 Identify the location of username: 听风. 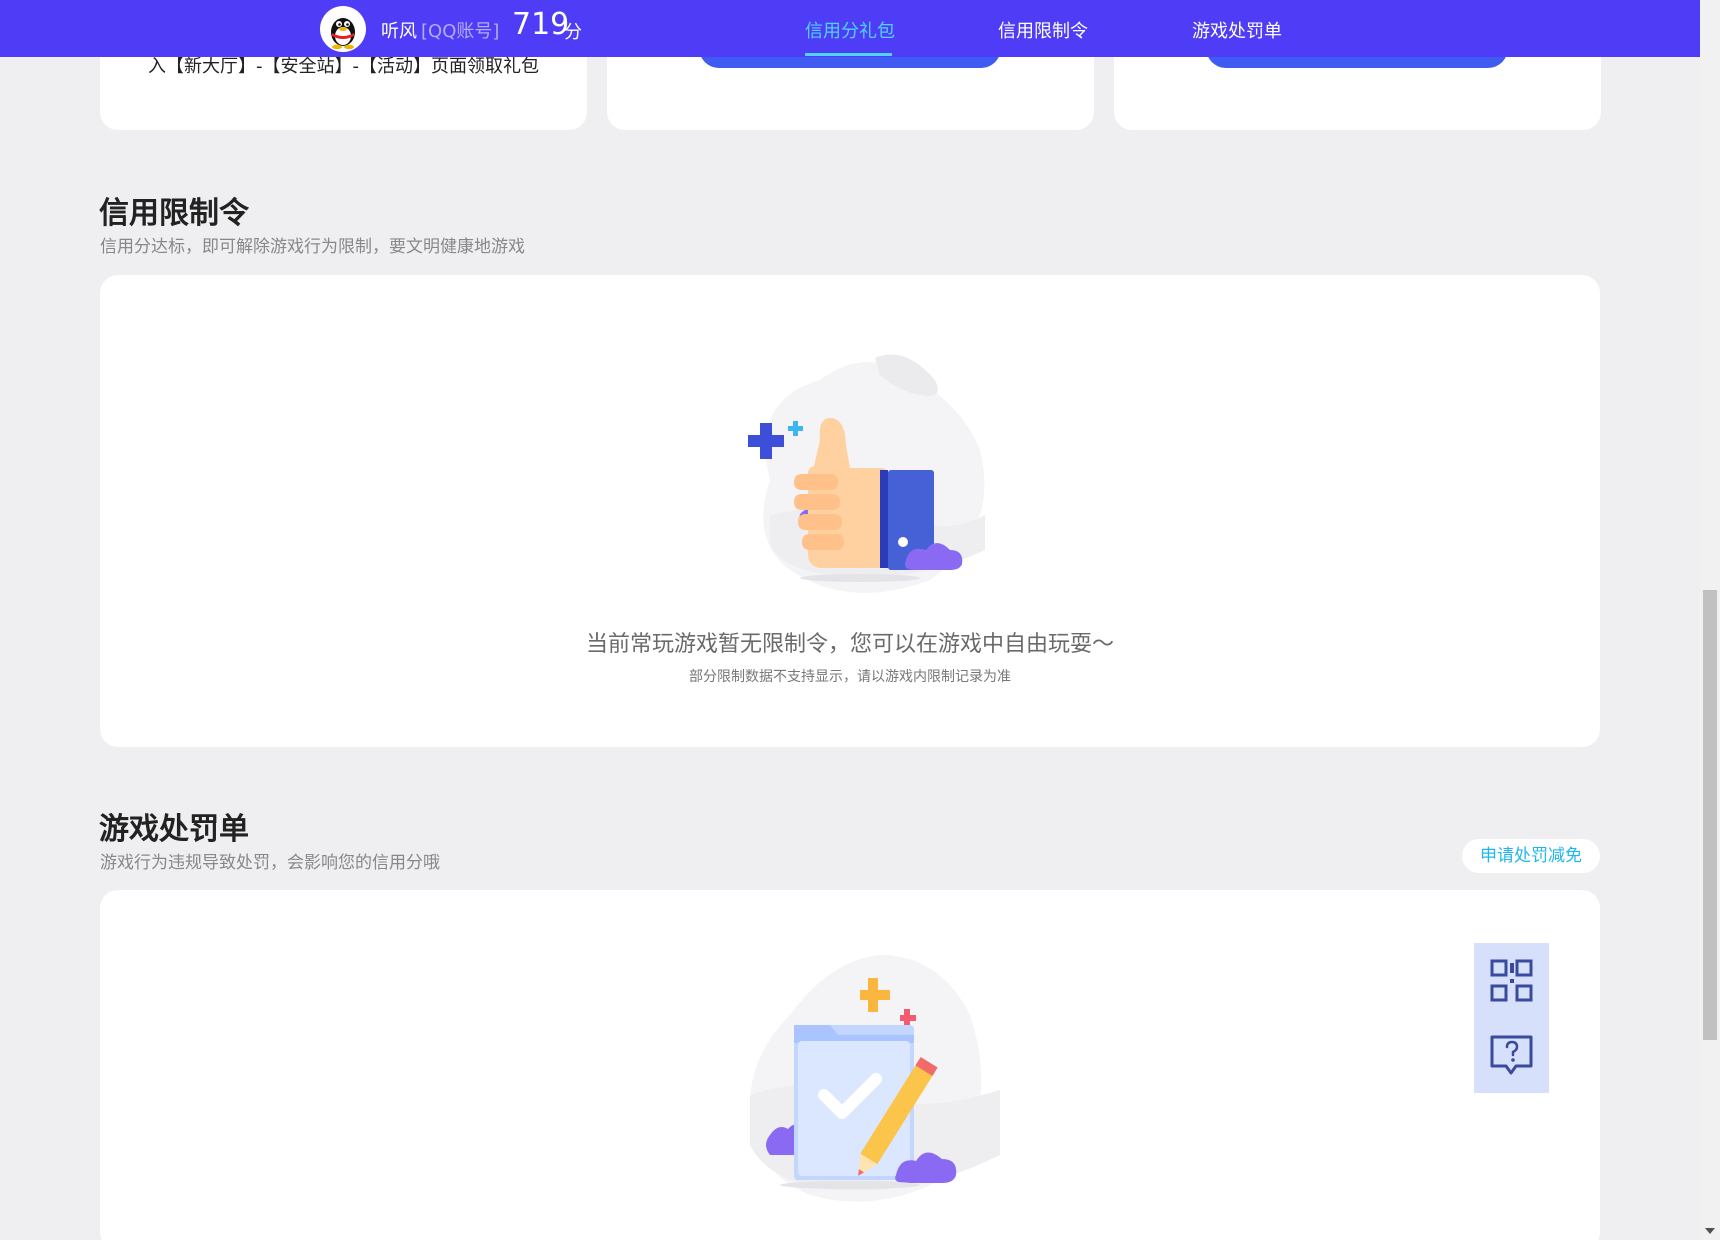
(399, 31).